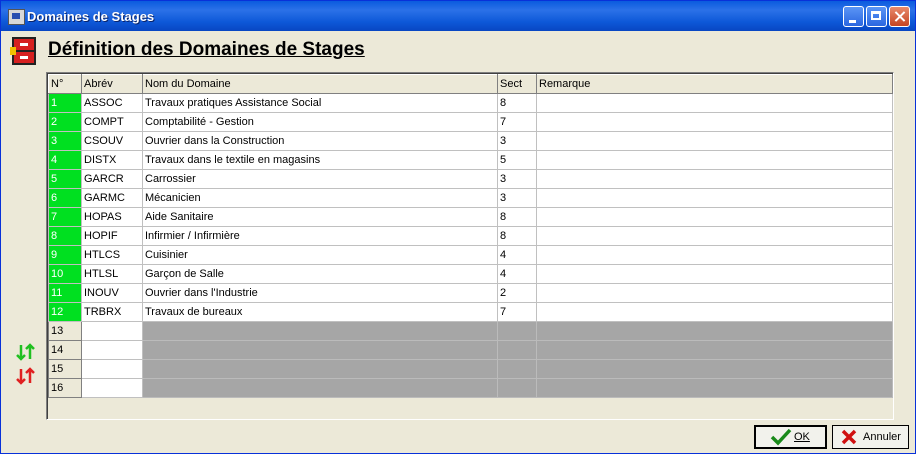 The image size is (916, 454). I want to click on abrev-cell: ASSOC, so click(112, 103).